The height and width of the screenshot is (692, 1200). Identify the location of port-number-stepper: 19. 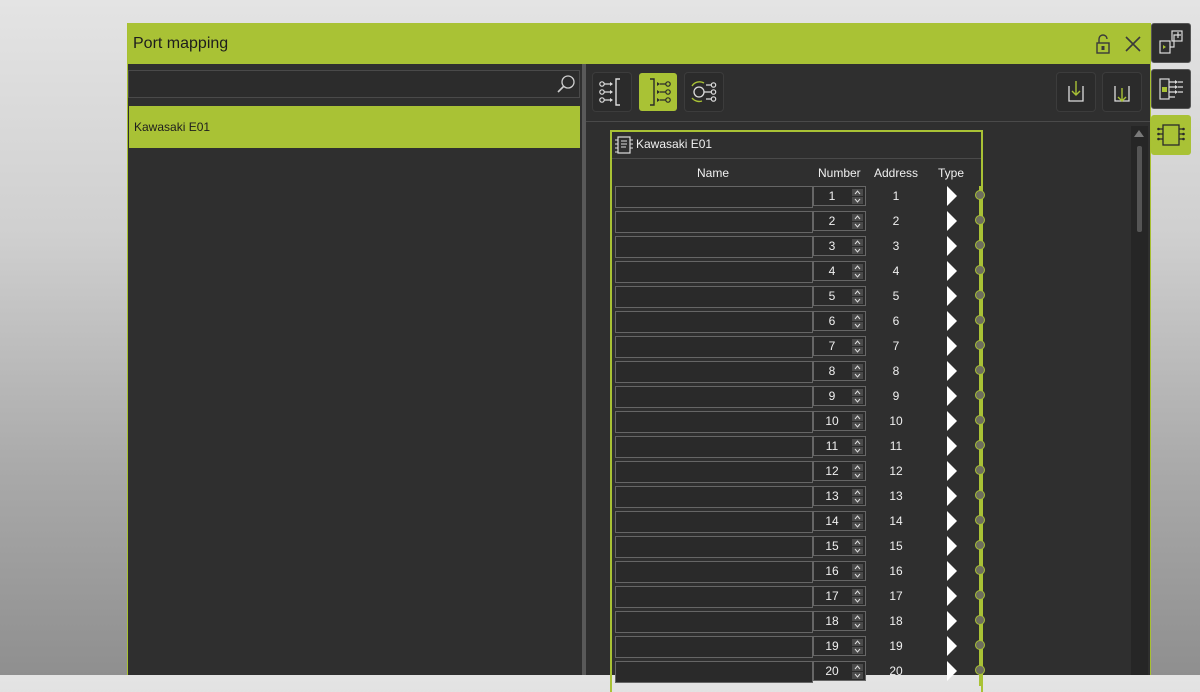
(839, 646).